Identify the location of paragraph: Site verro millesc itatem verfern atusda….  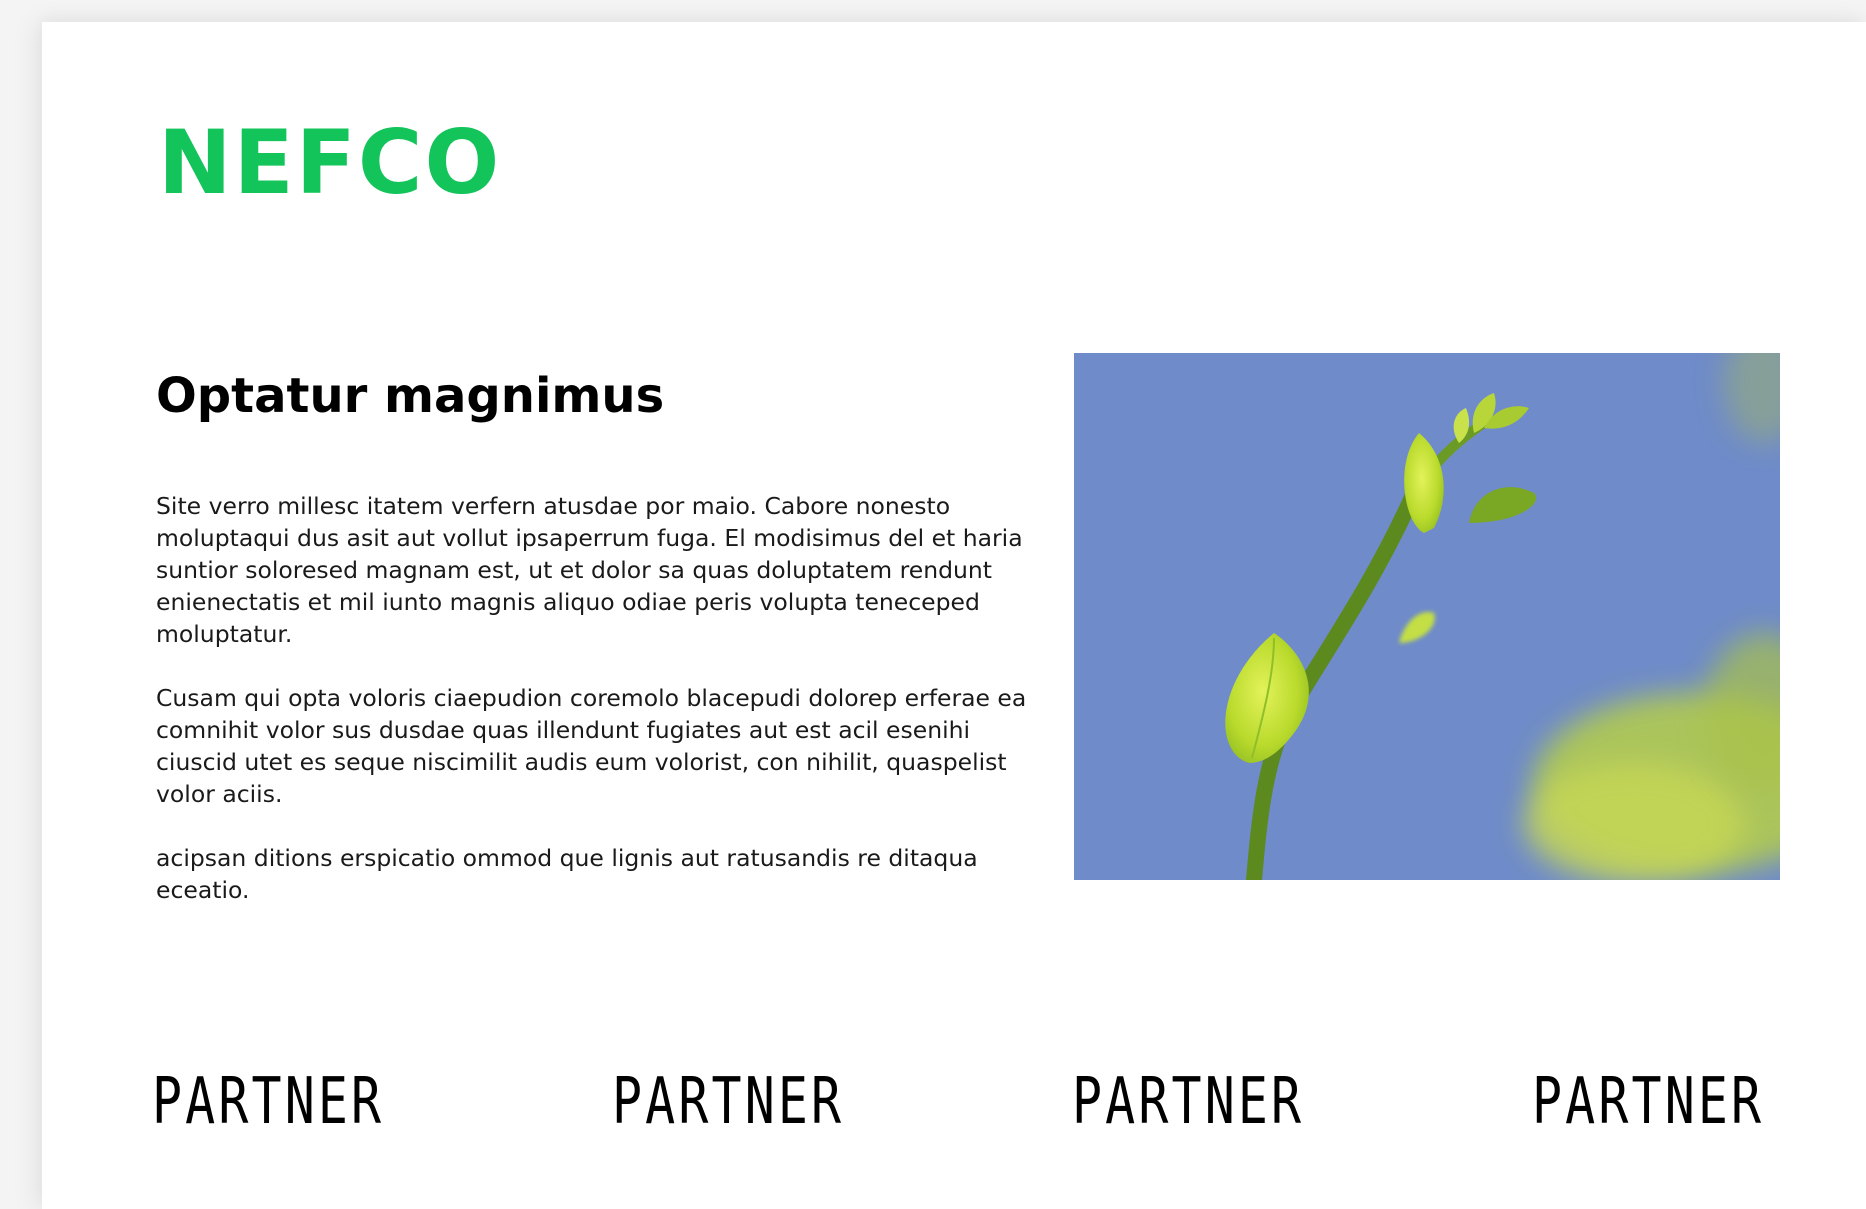
(589, 570).